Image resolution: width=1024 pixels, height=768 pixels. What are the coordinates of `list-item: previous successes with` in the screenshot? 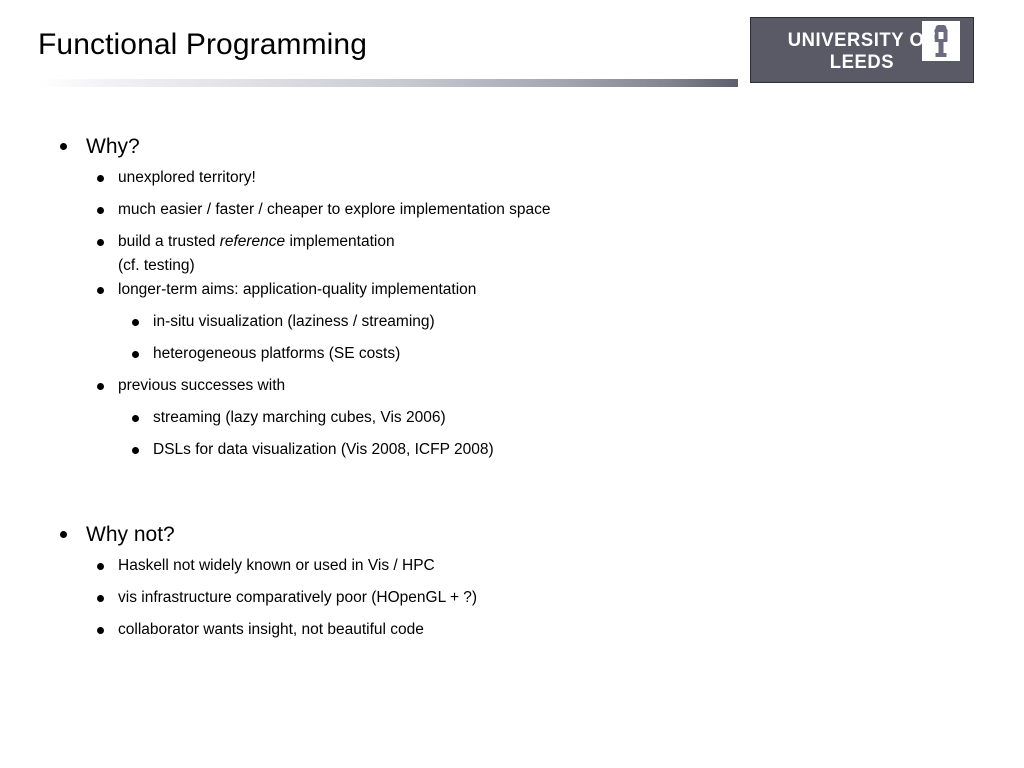 It's located at (512, 390).